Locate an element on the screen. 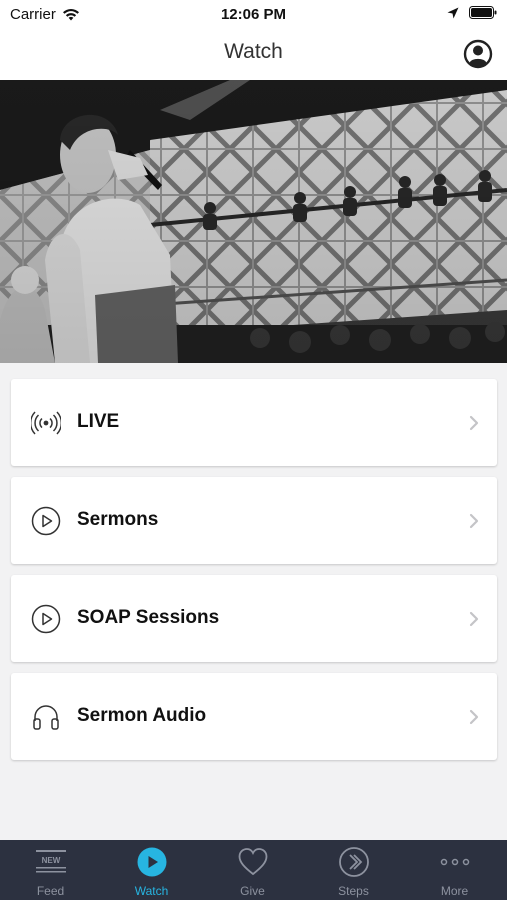 This screenshot has width=507, height=900. more-dots-icon is located at coordinates (455, 862).